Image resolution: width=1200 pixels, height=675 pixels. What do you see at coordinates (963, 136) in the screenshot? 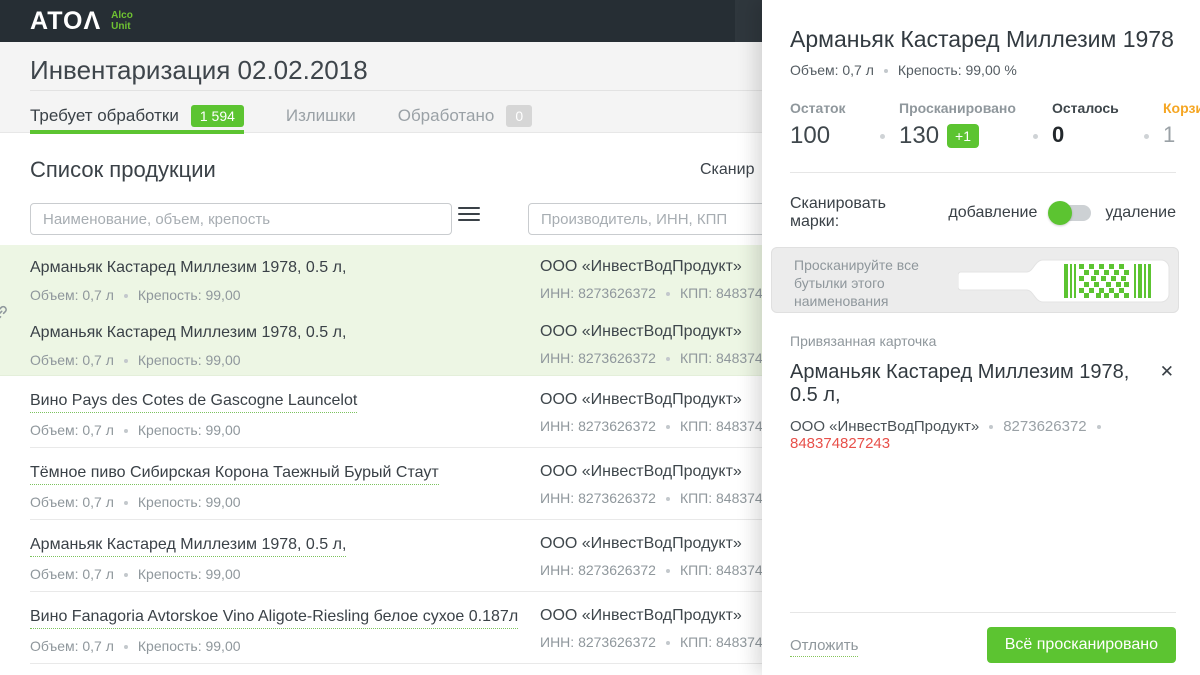
I see `plus-one-badge: +1` at bounding box center [963, 136].